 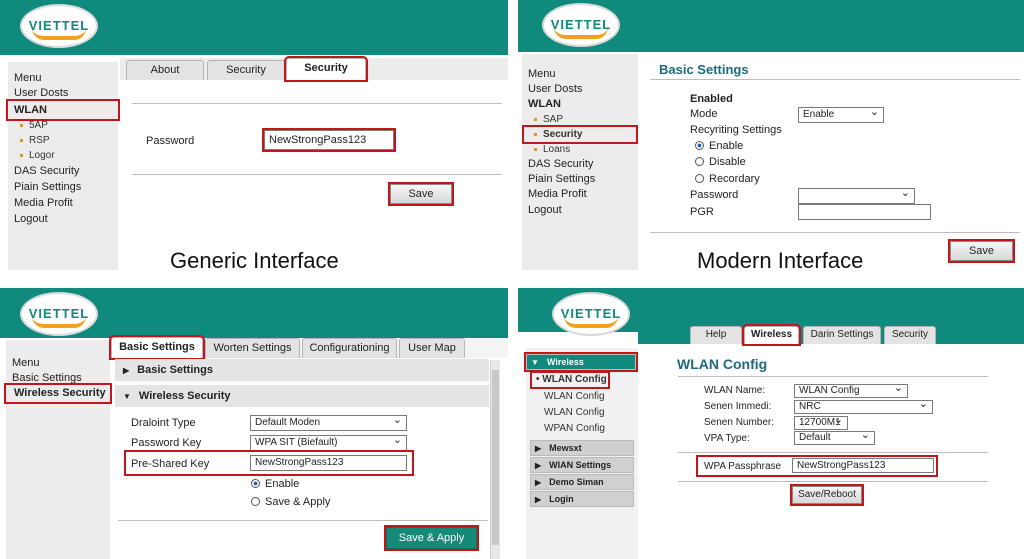 I want to click on sidebar-group-login: ▶ Login, so click(x=582, y=499).